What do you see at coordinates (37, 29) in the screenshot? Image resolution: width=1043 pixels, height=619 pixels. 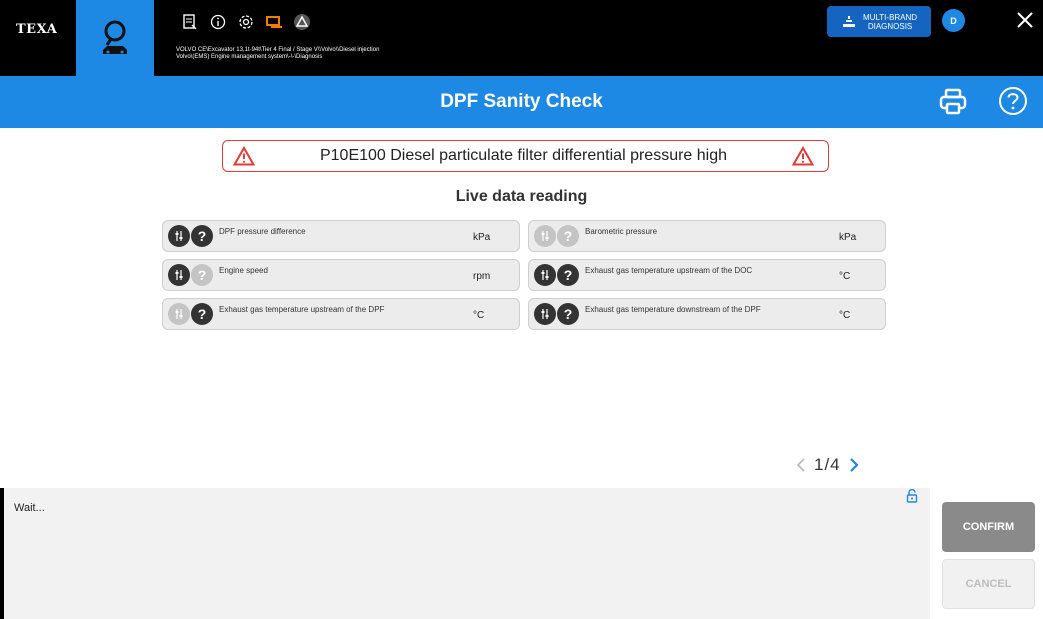 I see `texa-logo: TEXA` at bounding box center [37, 29].